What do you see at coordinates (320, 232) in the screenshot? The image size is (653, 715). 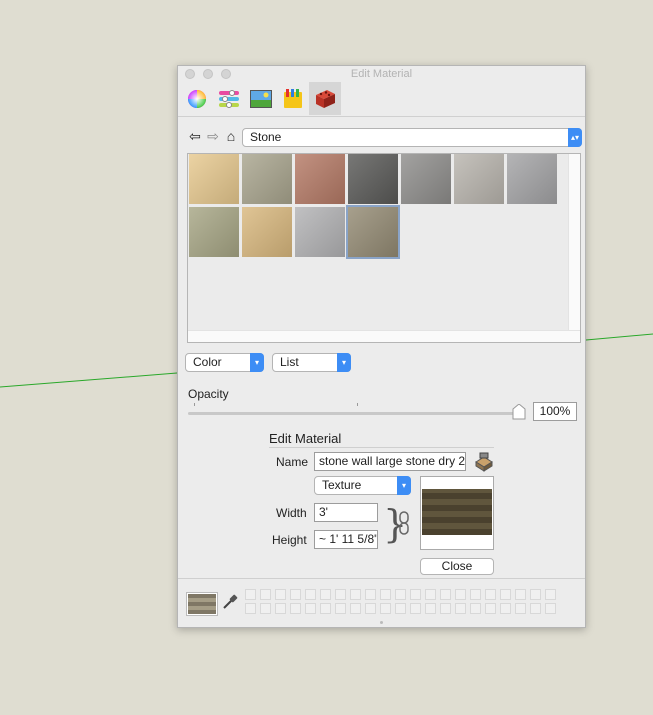 I see `material-tile-marble-gray` at bounding box center [320, 232].